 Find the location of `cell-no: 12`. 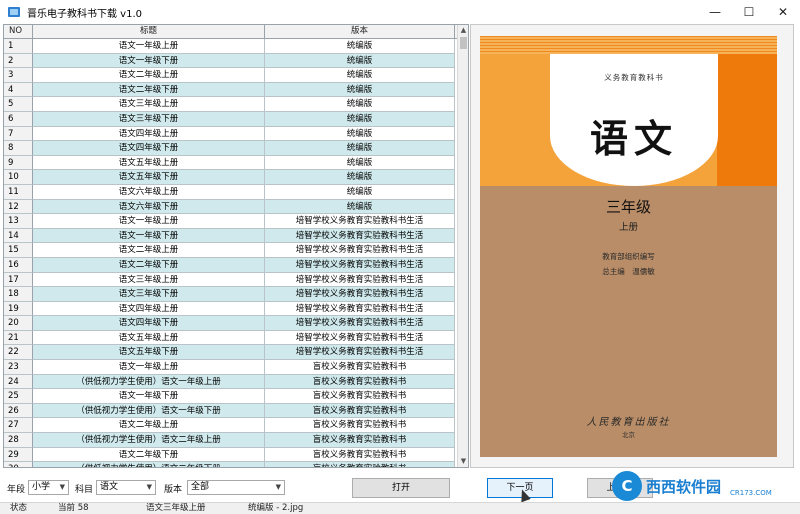

cell-no: 12 is located at coordinates (18, 207).